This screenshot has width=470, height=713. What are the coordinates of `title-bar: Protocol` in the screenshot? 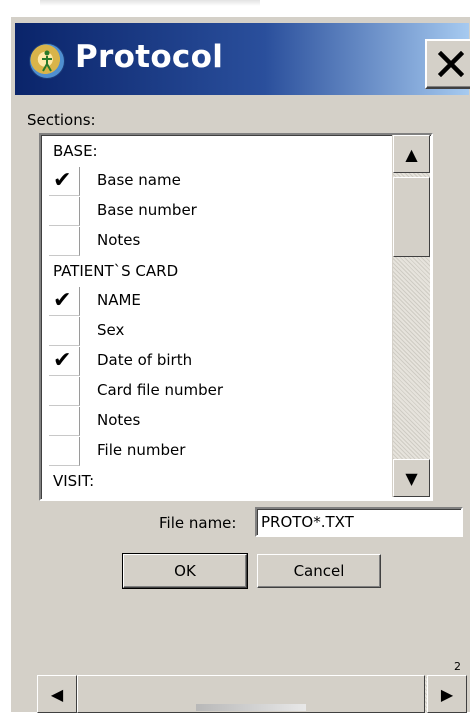 It's located at (242, 59).